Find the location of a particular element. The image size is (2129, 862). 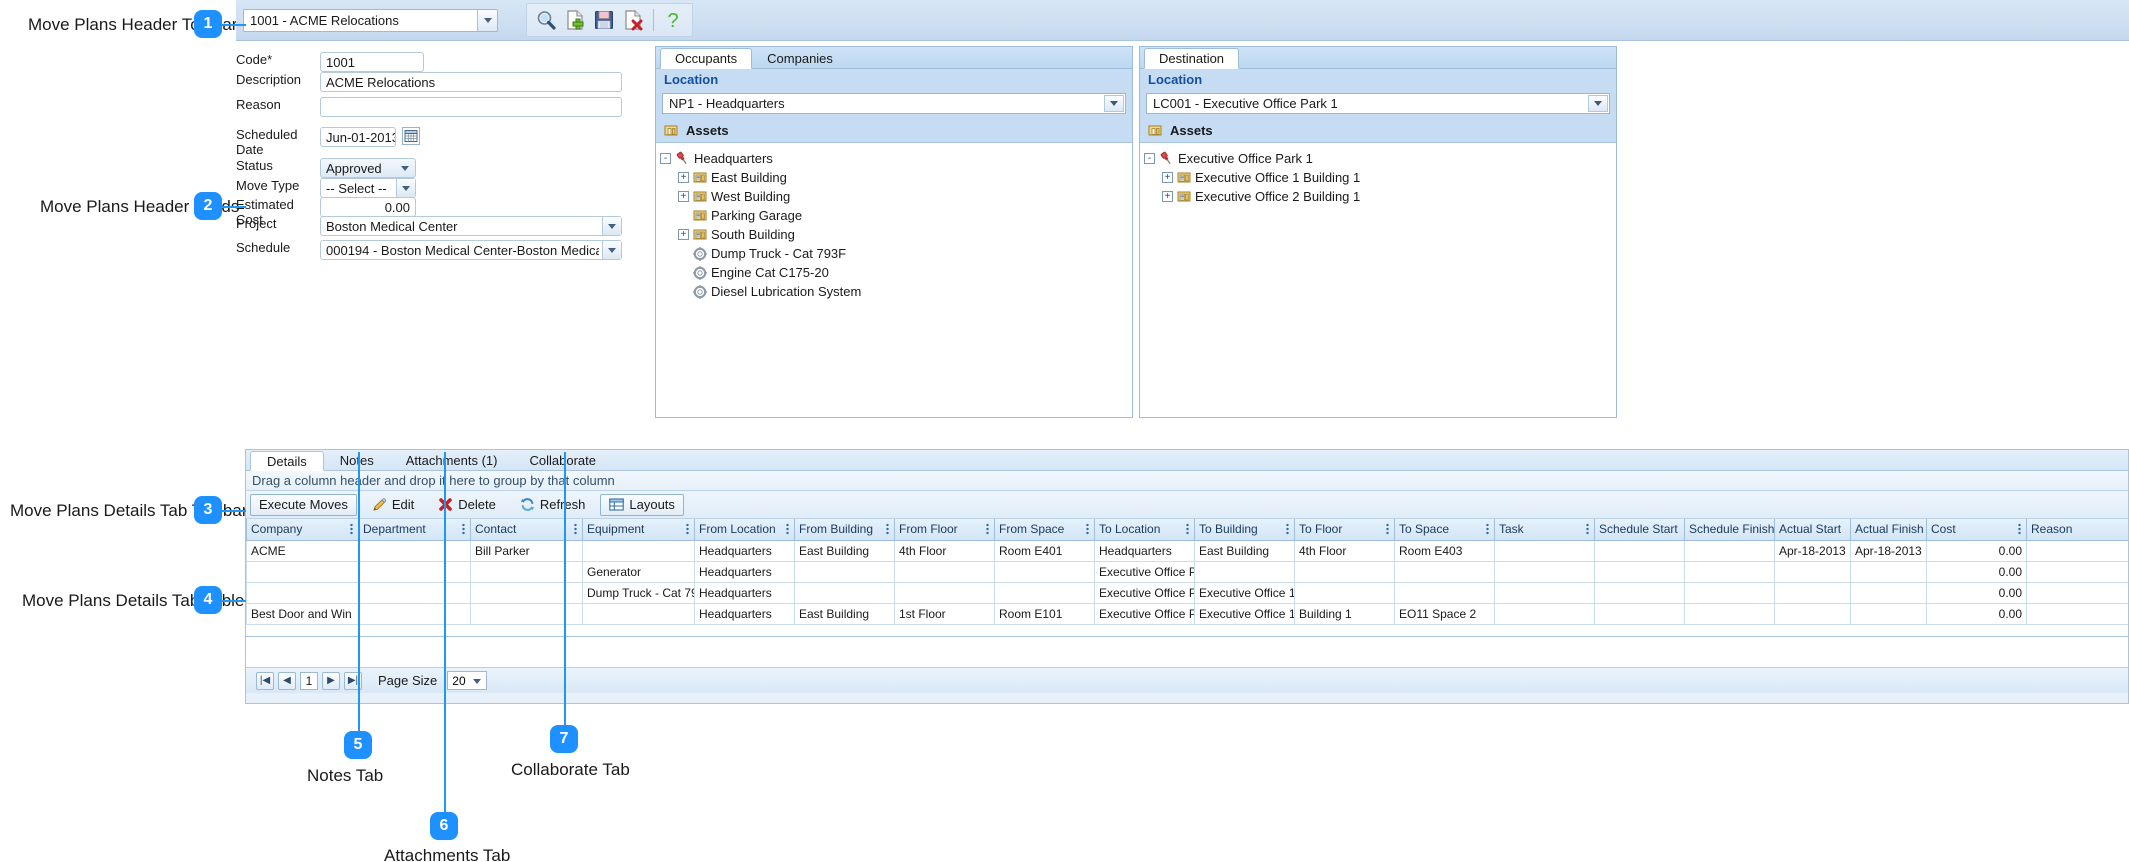

column-header-cost: Cost is located at coordinates (1976, 530).